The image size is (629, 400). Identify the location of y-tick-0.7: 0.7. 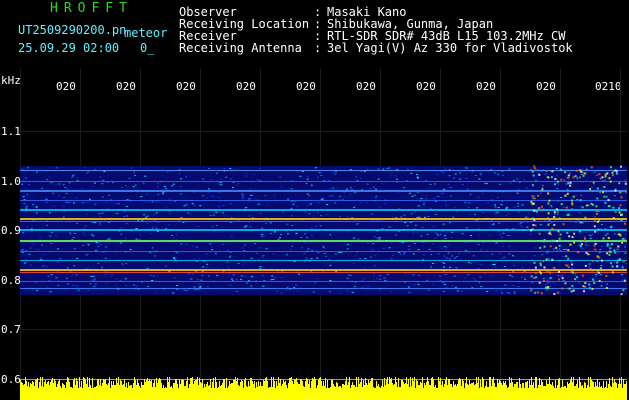
(11, 329).